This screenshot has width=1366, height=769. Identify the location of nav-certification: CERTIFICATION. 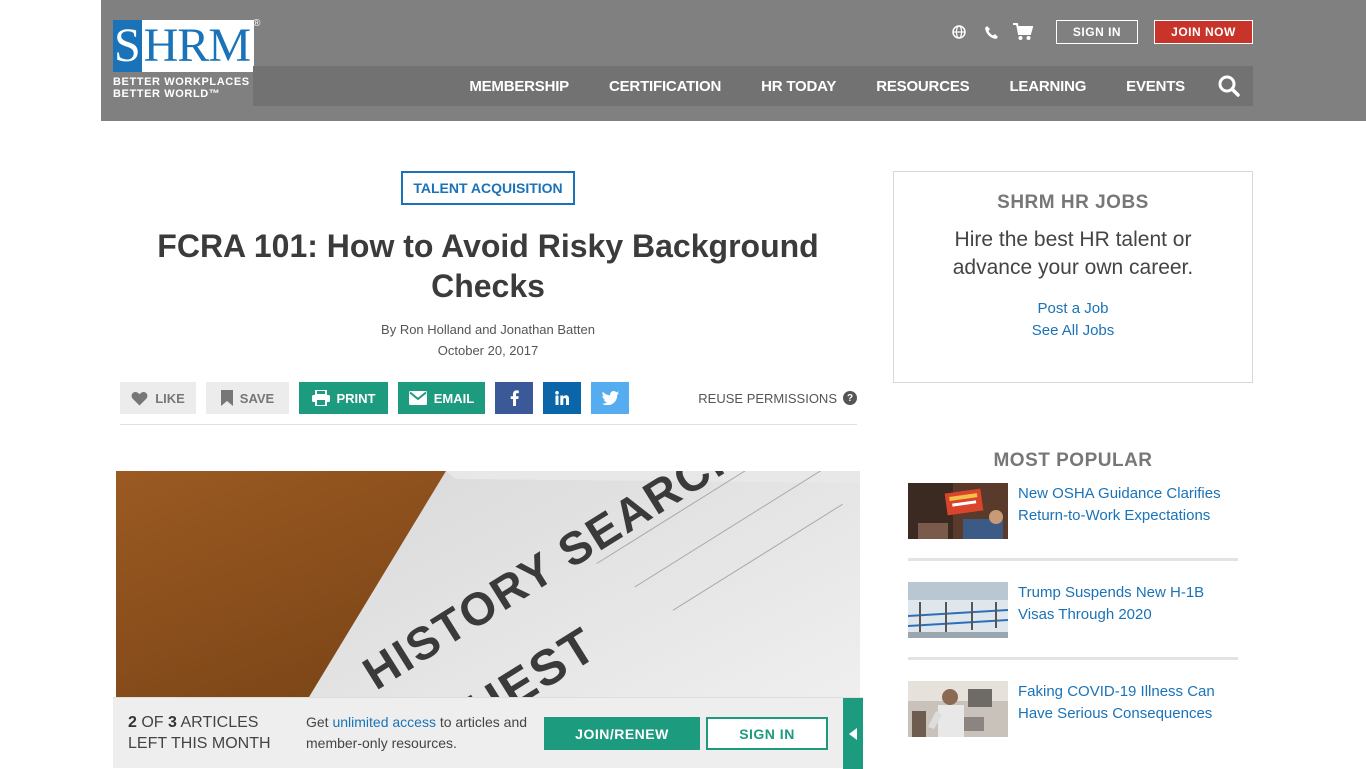
(665, 86).